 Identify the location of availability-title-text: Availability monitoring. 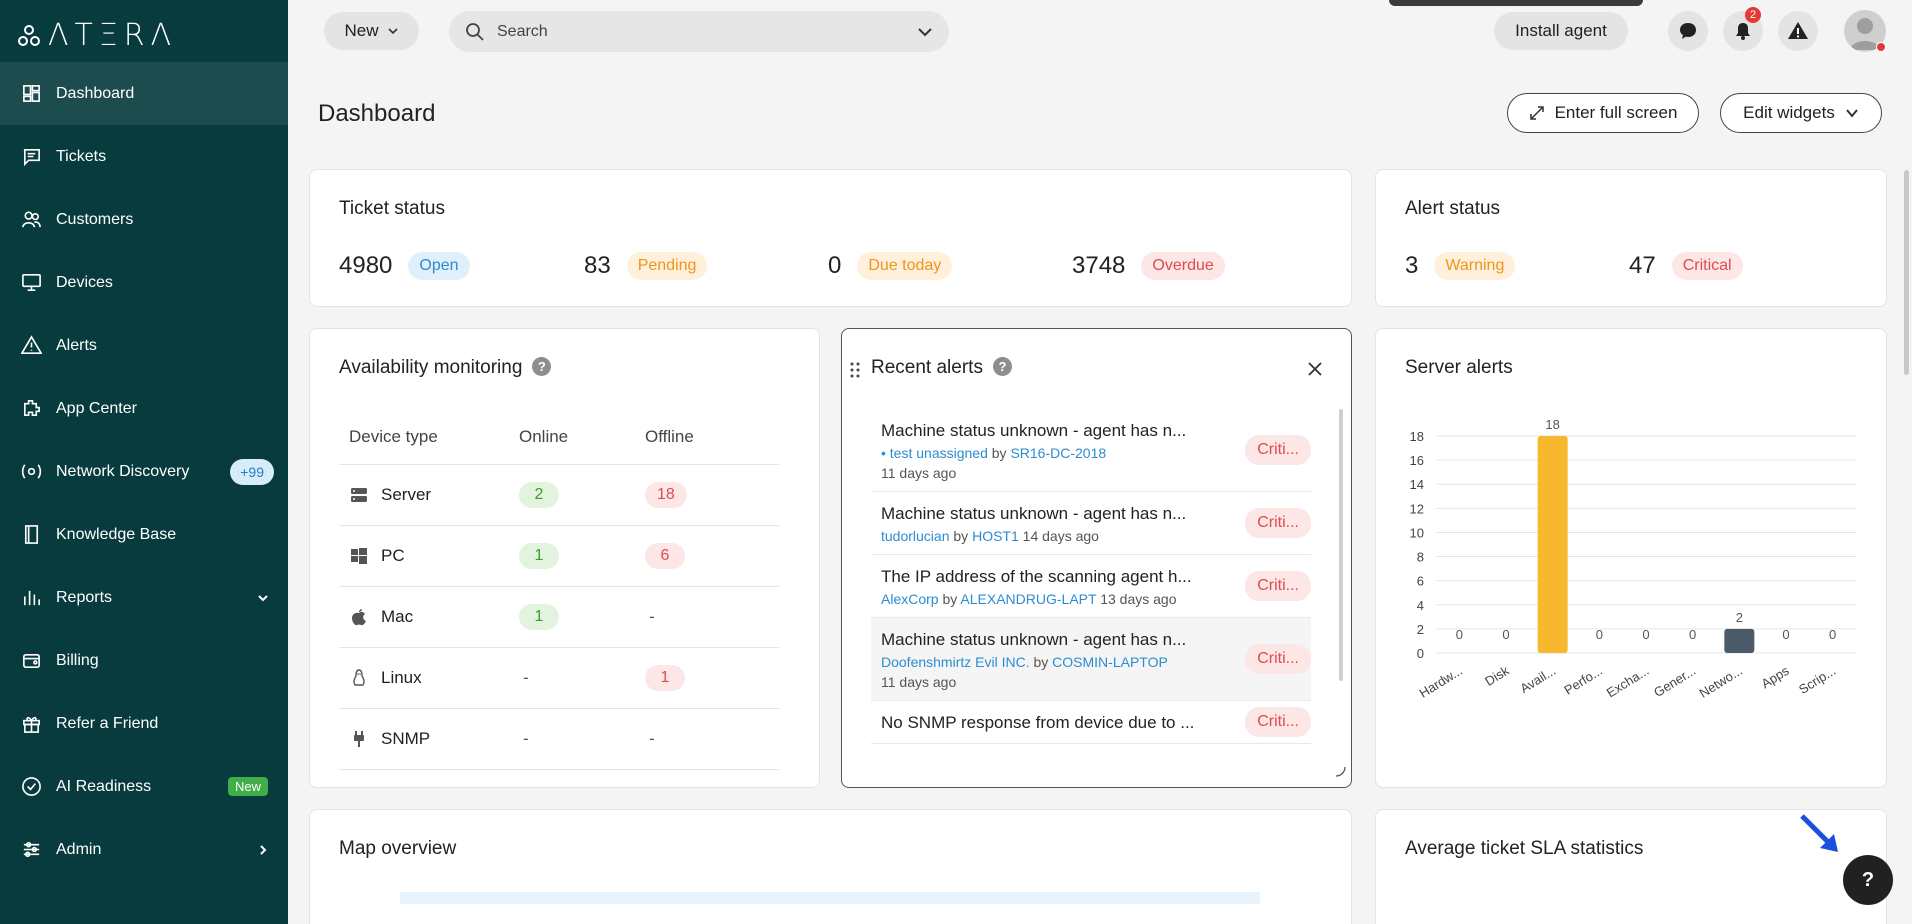
(431, 367).